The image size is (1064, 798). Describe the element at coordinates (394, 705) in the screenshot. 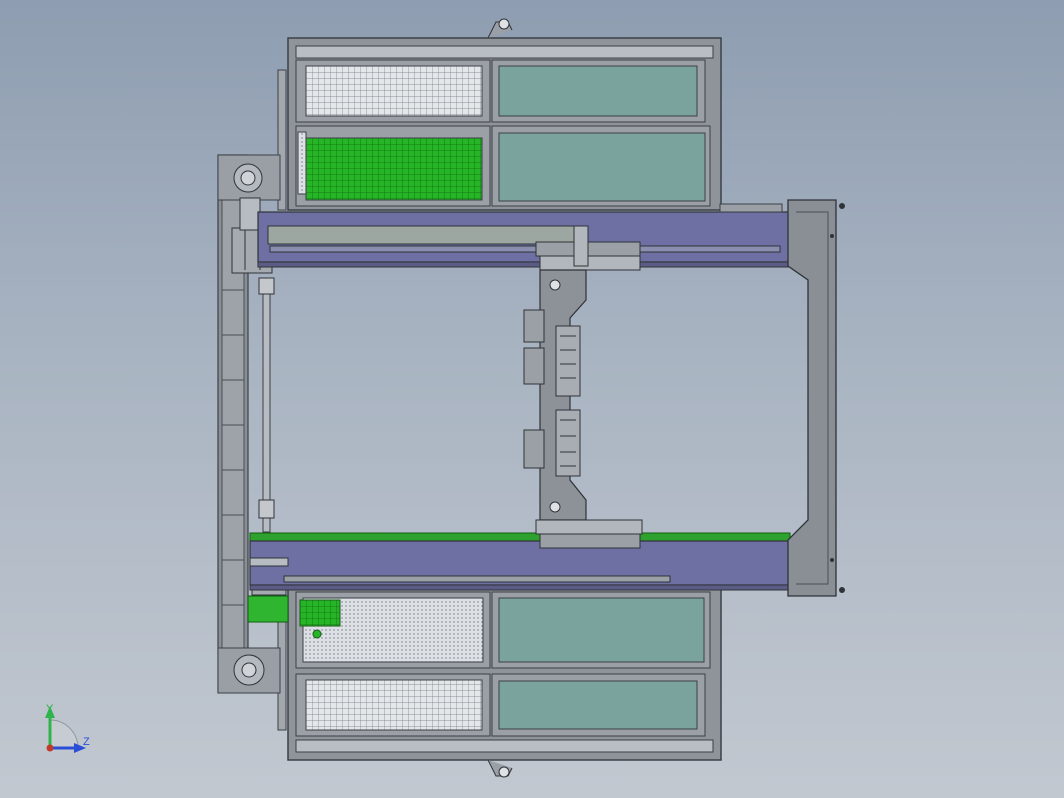

I see `mesh-panel-bottom-left` at that location.